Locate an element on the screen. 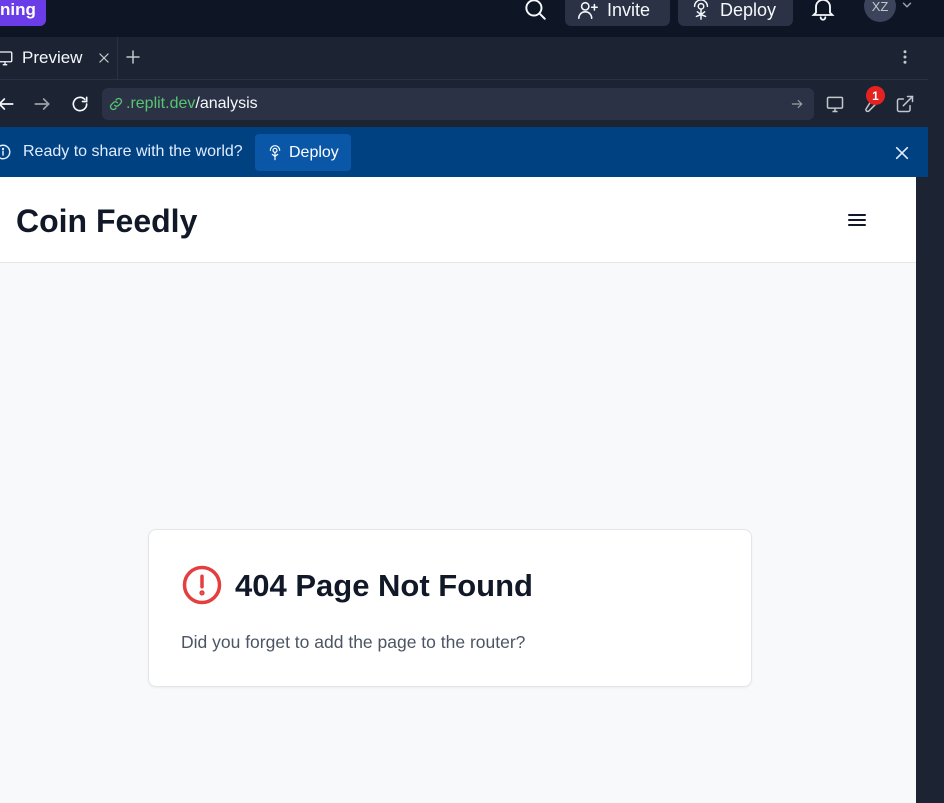 The image size is (944, 803). deploy-button-label: Deploy is located at coordinates (748, 10).